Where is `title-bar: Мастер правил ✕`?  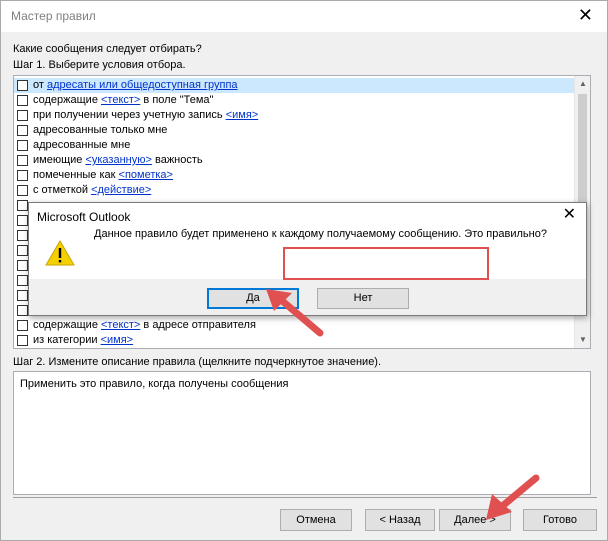 title-bar: Мастер правил ✕ is located at coordinates (304, 16).